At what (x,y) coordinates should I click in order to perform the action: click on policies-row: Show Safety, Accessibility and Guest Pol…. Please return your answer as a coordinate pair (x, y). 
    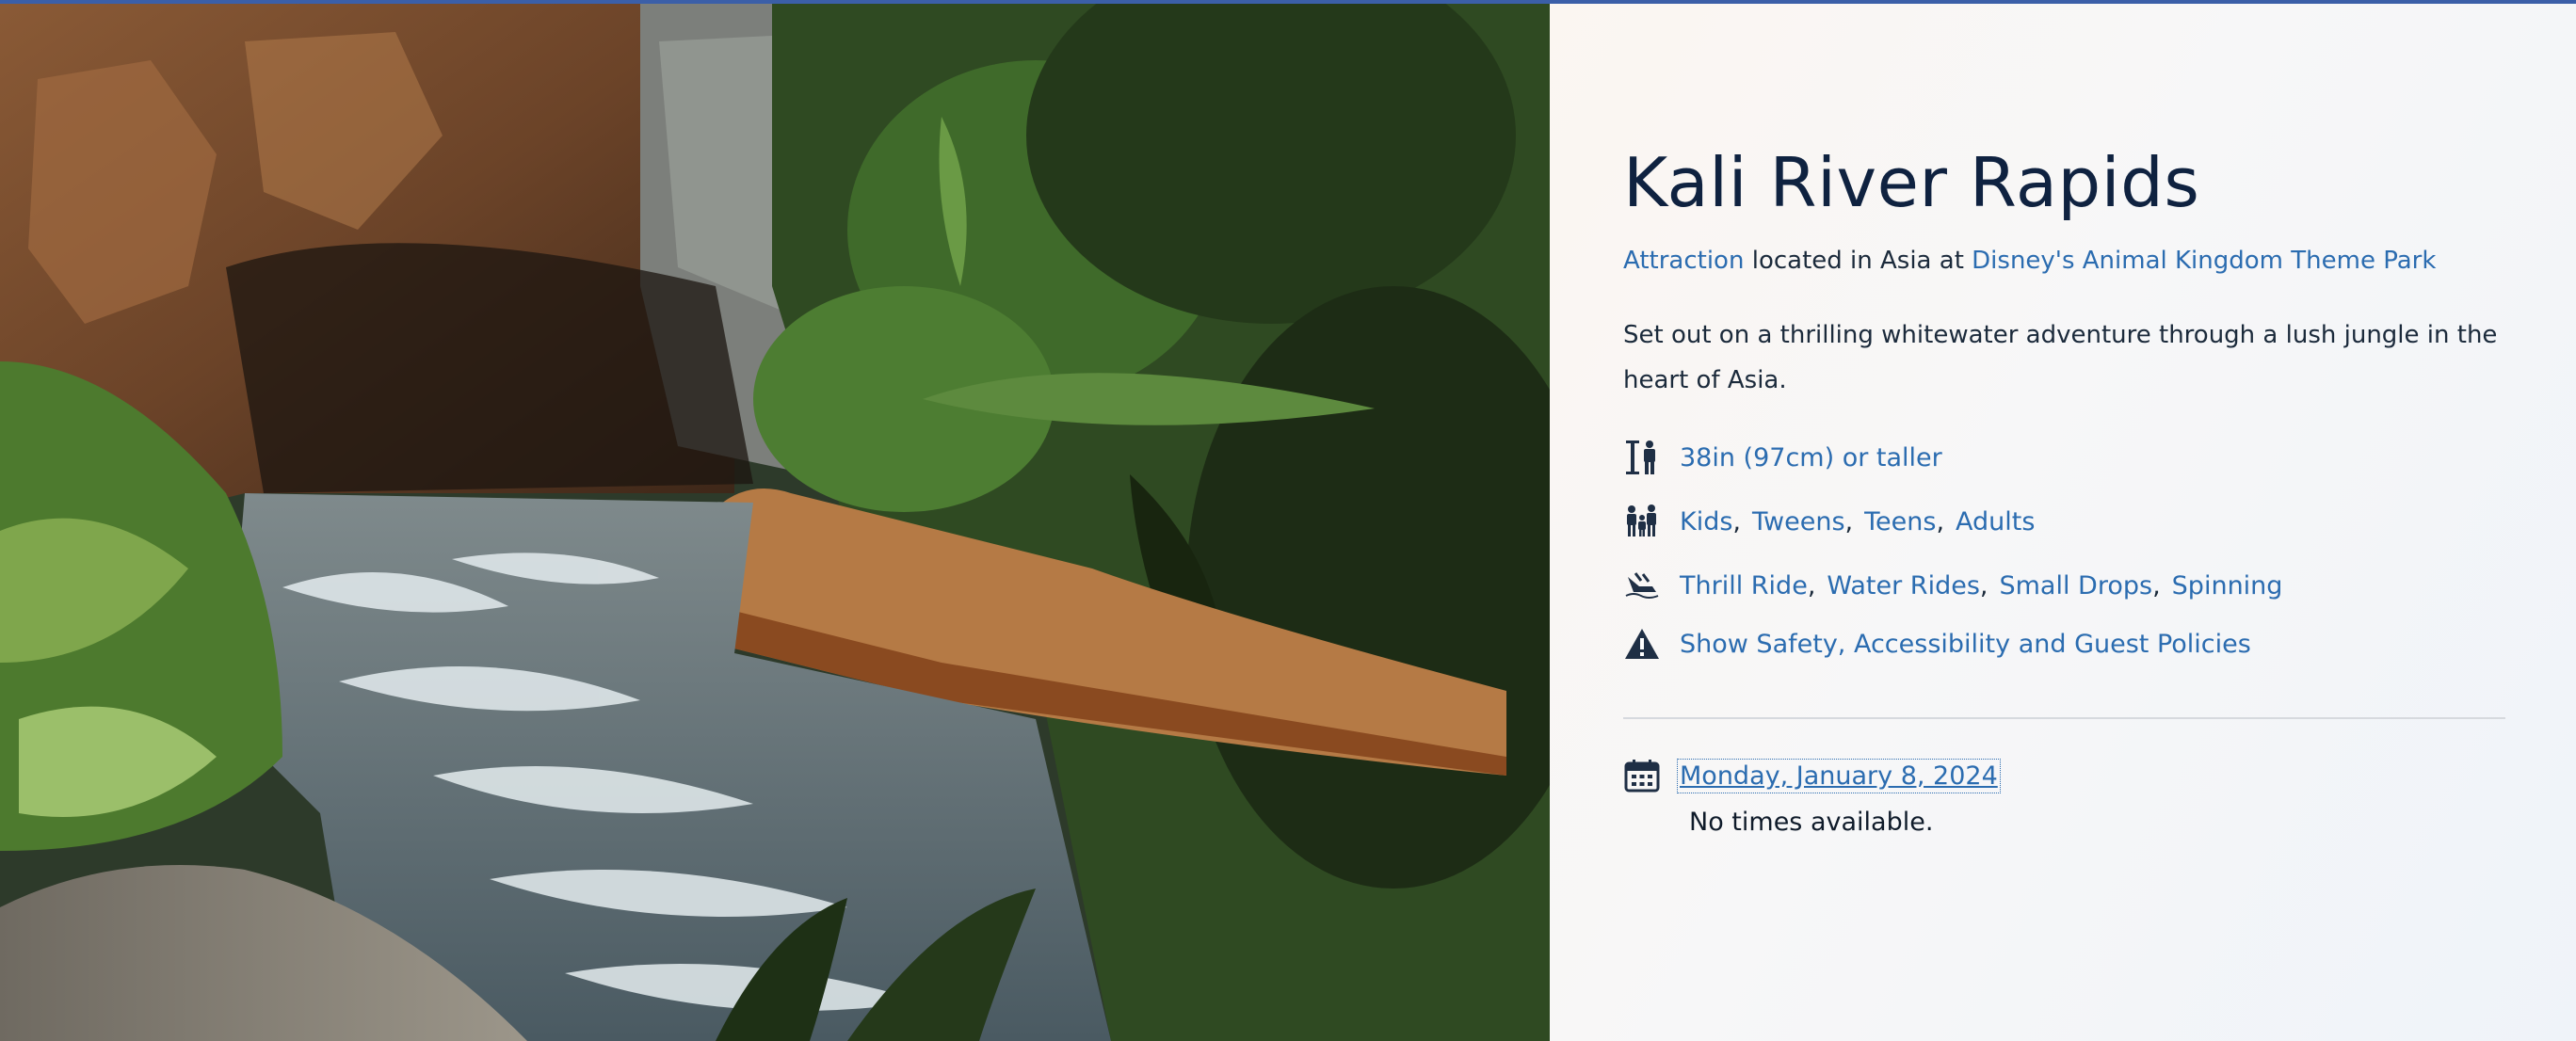
    Looking at the image, I should click on (1937, 644).